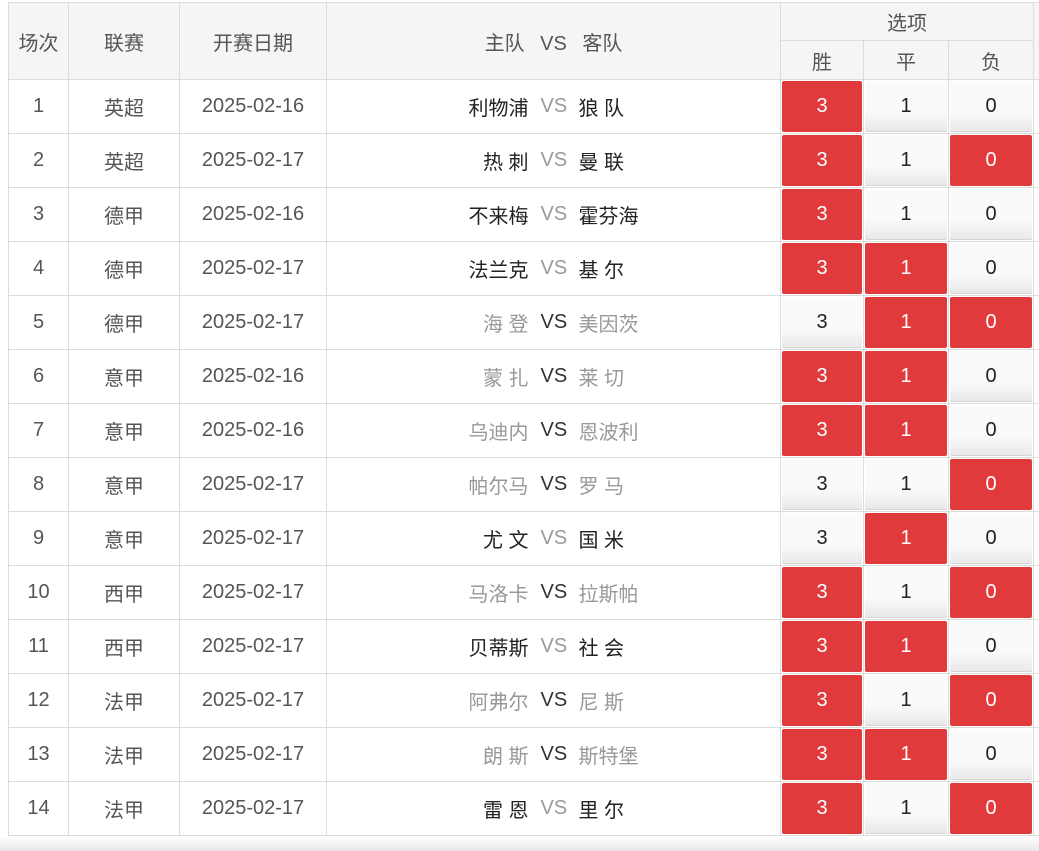 Image resolution: width=1039 pixels, height=851 pixels. What do you see at coordinates (553, 808) in the screenshot?
I see `match-teams: 雷 恩 VS 里 尔` at bounding box center [553, 808].